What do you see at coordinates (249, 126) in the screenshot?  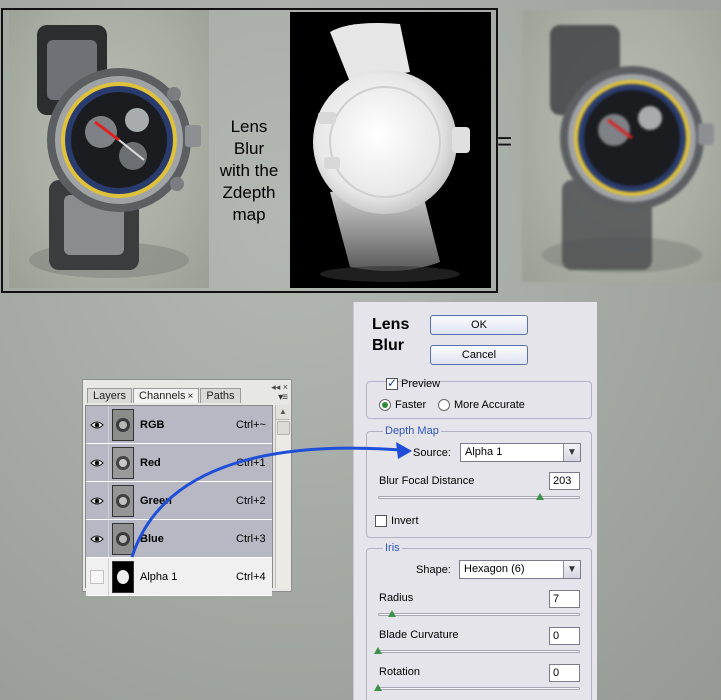 I see `caption-line: Lens` at bounding box center [249, 126].